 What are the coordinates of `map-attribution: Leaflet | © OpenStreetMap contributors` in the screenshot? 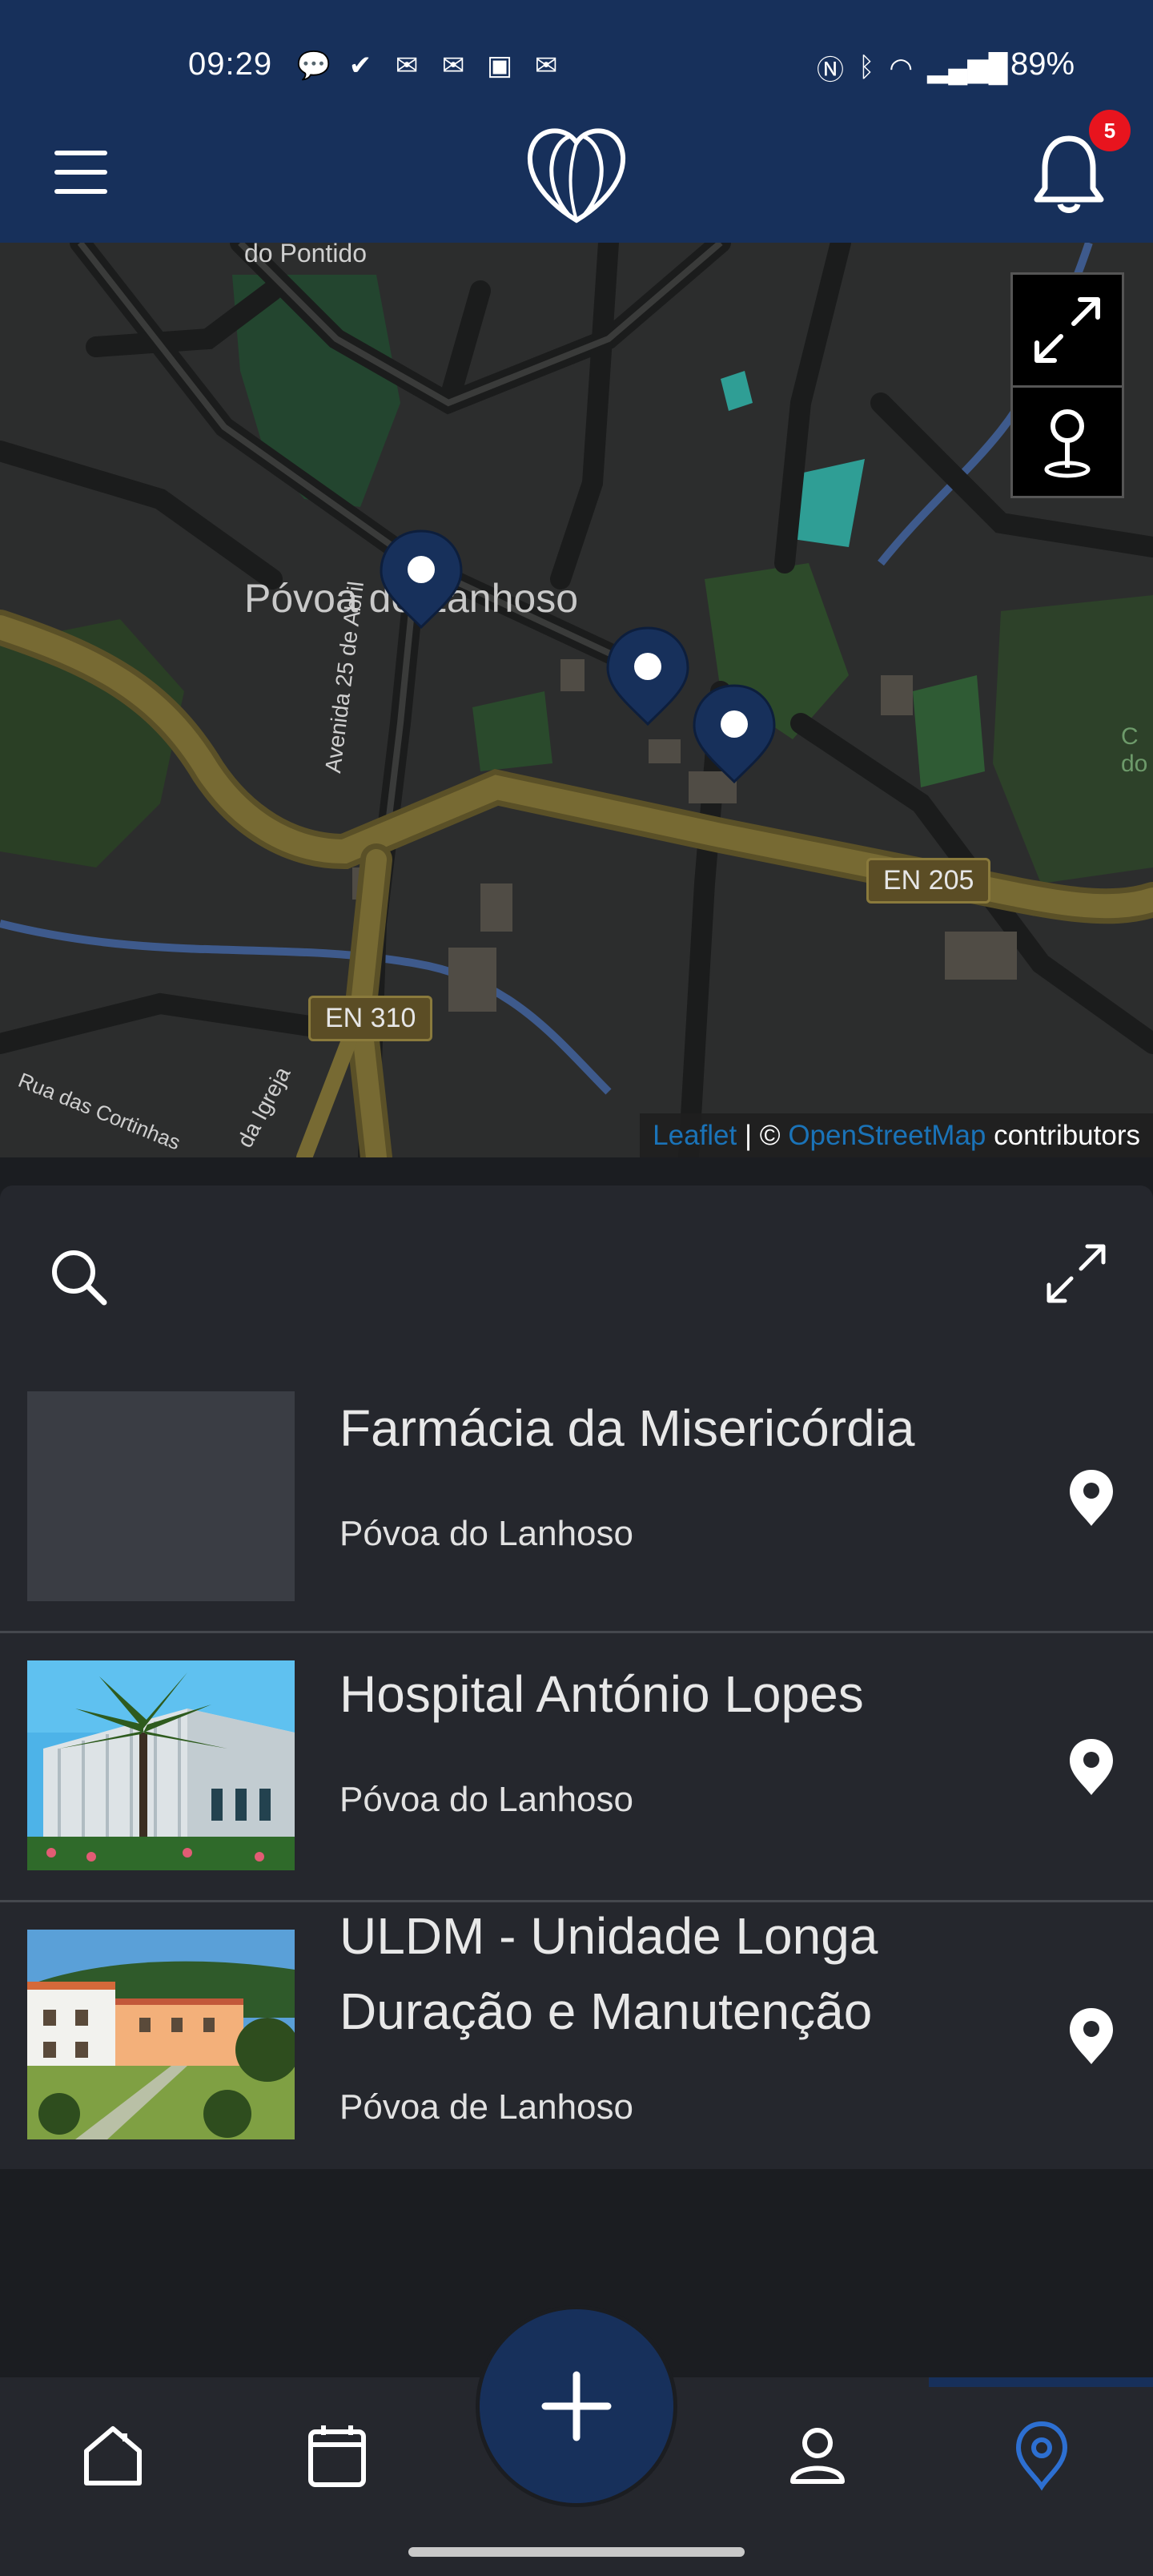 It's located at (896, 1135).